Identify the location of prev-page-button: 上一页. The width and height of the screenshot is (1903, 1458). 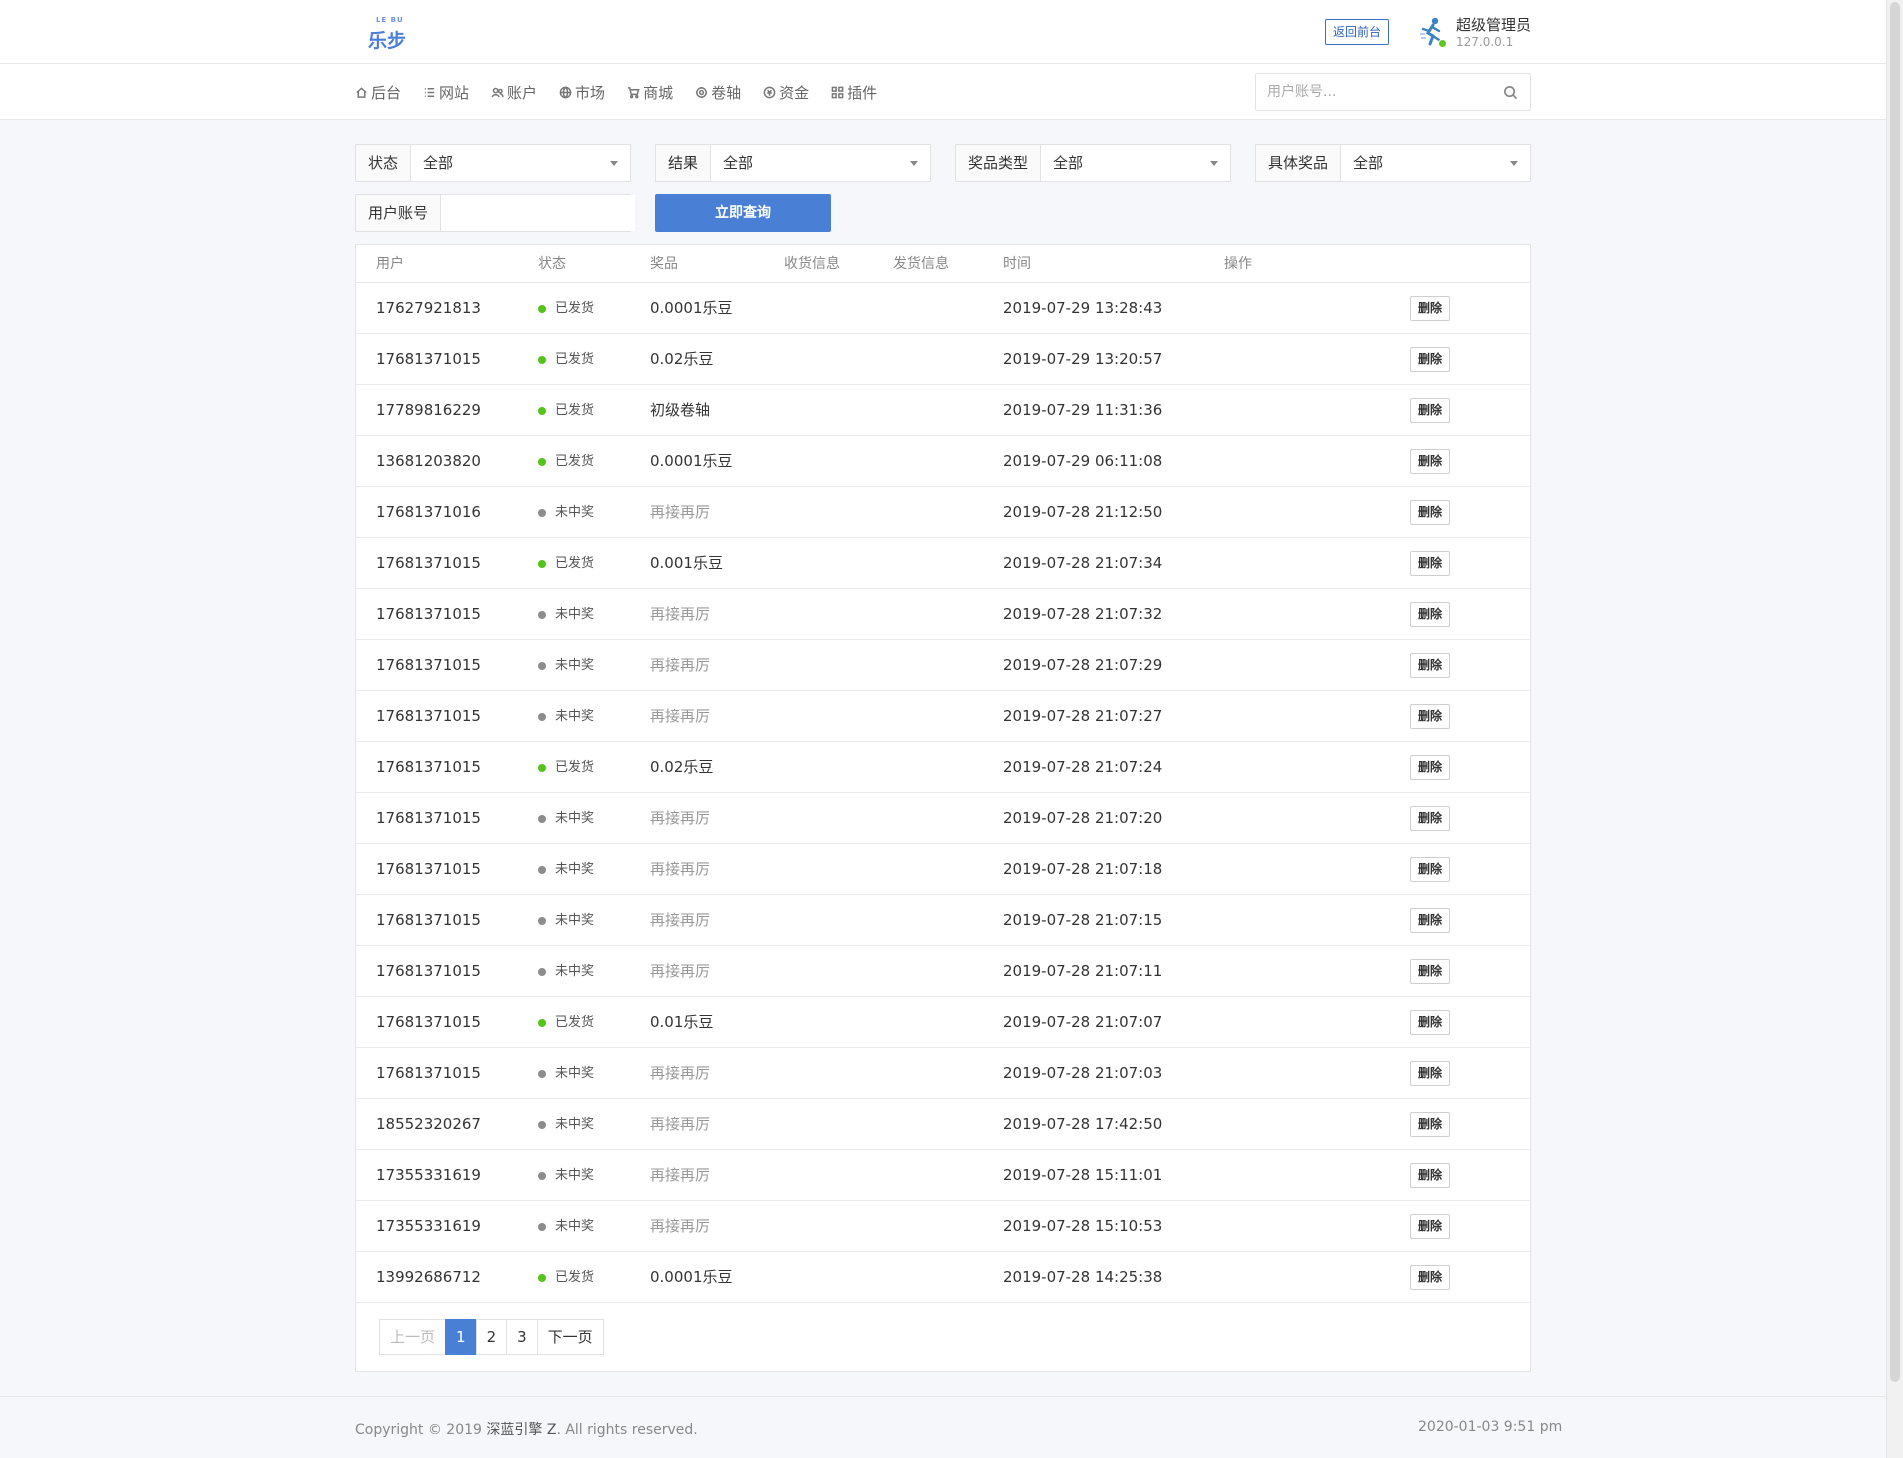
(413, 1337).